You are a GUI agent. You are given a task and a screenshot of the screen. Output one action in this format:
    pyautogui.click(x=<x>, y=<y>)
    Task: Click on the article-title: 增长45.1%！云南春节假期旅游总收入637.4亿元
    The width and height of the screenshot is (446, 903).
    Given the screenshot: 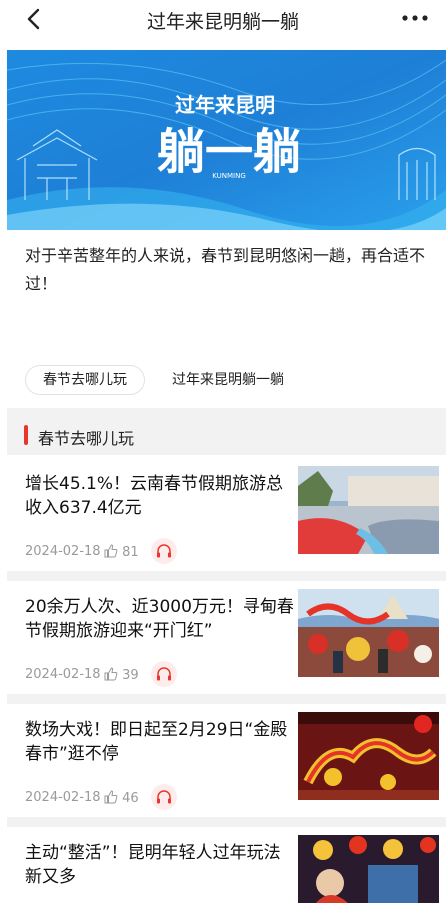 What is the action you would take?
    pyautogui.click(x=161, y=496)
    